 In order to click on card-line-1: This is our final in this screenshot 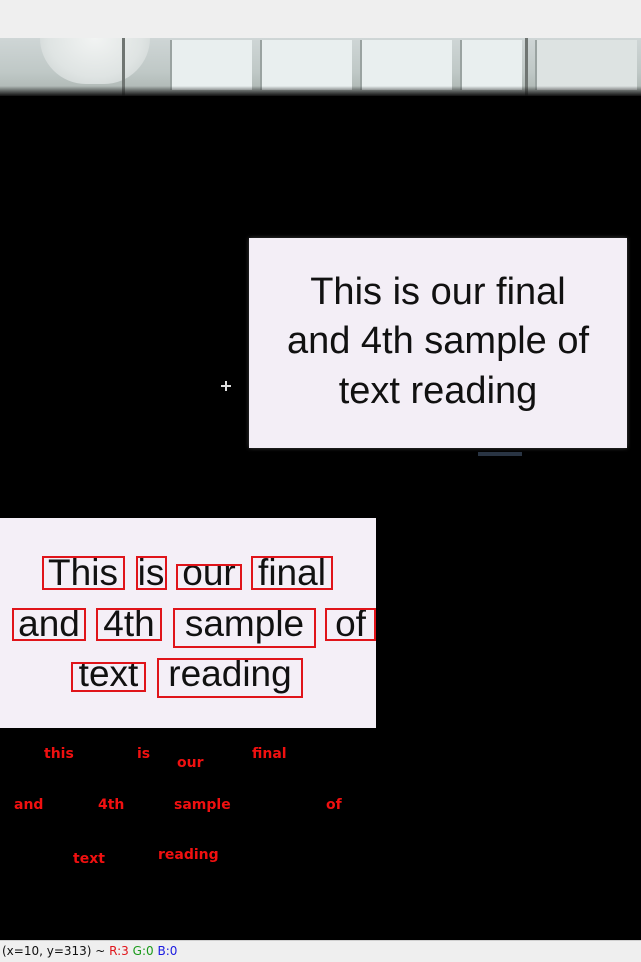, I will do `click(438, 292)`.